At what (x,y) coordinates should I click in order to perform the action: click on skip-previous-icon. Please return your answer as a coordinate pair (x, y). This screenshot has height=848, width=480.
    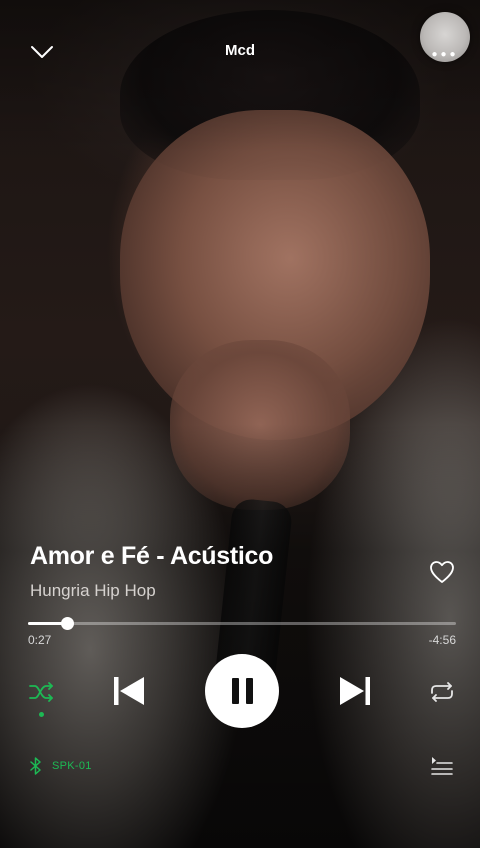
    Looking at the image, I should click on (129, 691).